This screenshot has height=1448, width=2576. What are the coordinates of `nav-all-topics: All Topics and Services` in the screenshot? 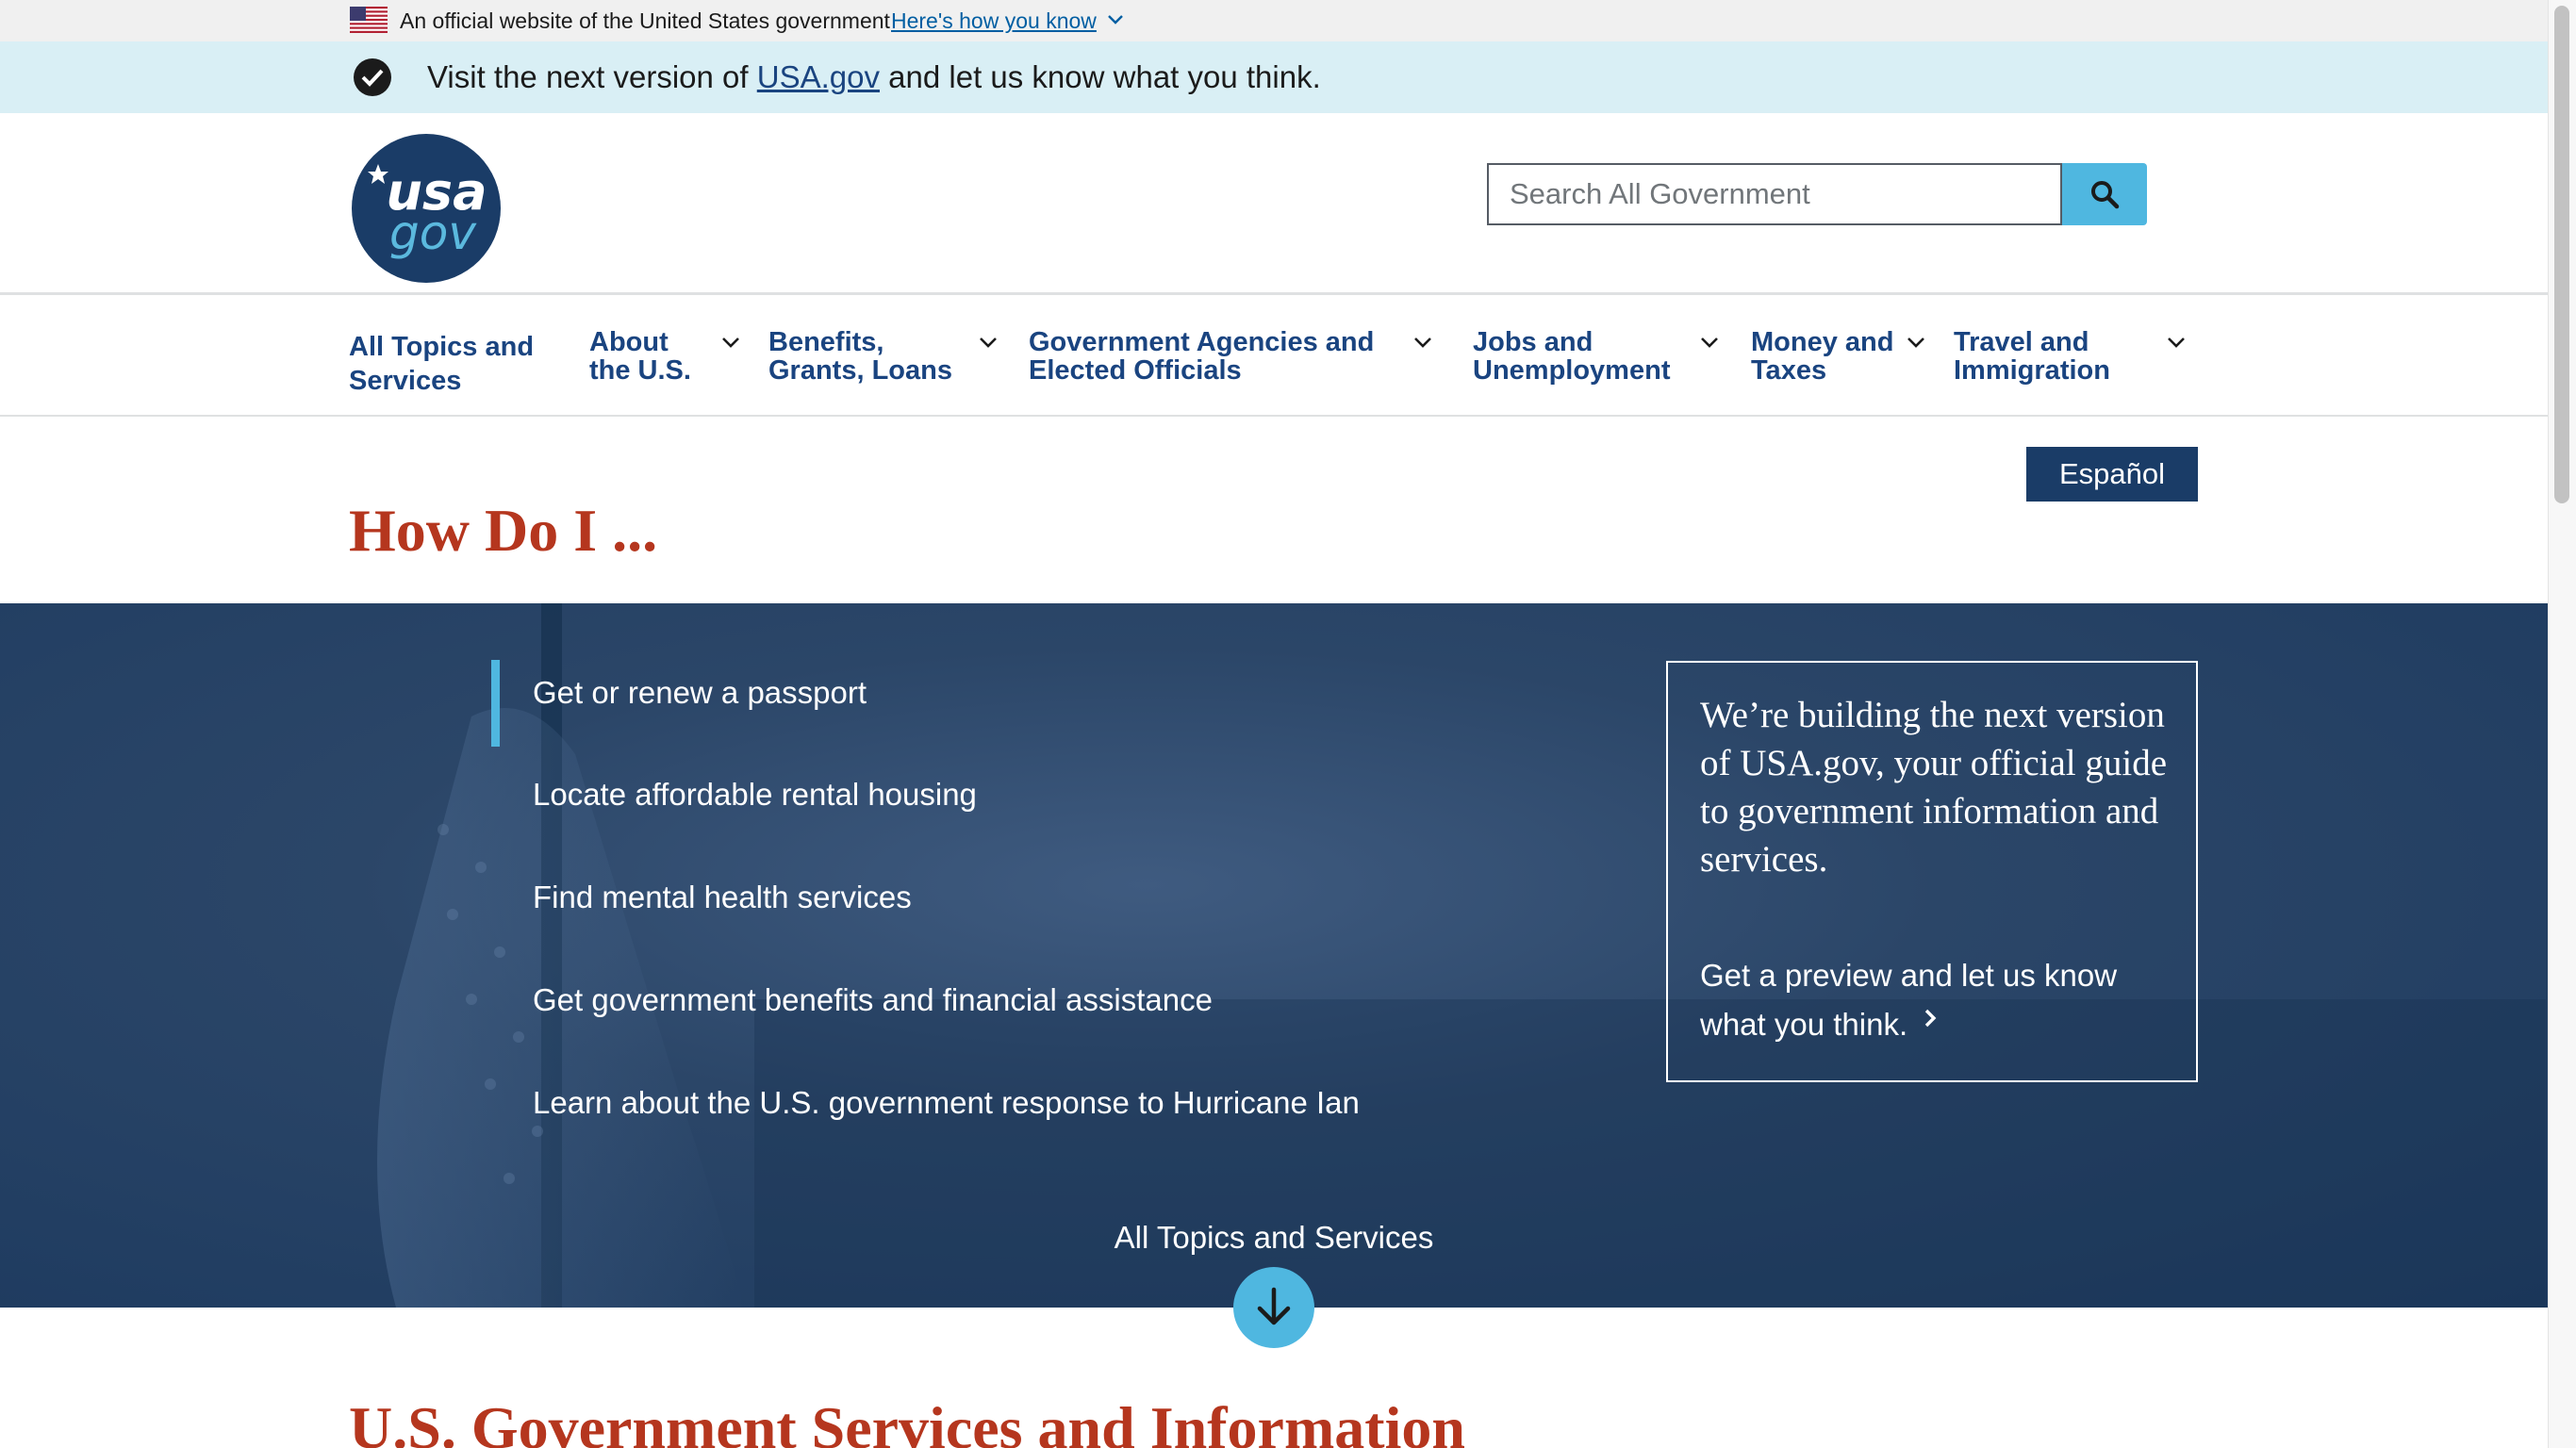 It's located at (441, 364).